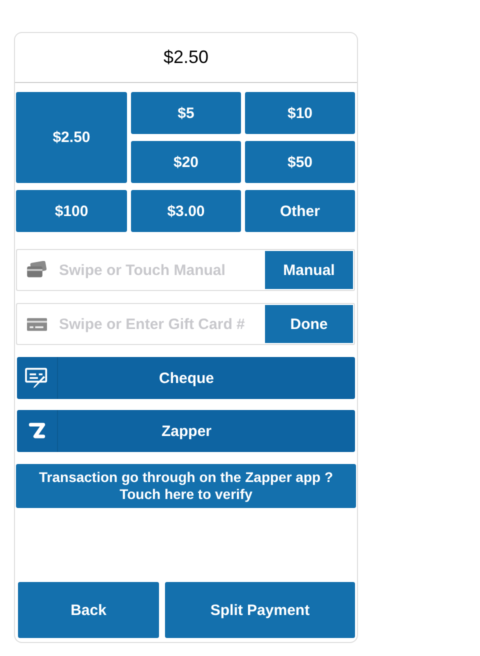 The height and width of the screenshot is (656, 480). What do you see at coordinates (300, 211) in the screenshot?
I see `amount-button: Other` at bounding box center [300, 211].